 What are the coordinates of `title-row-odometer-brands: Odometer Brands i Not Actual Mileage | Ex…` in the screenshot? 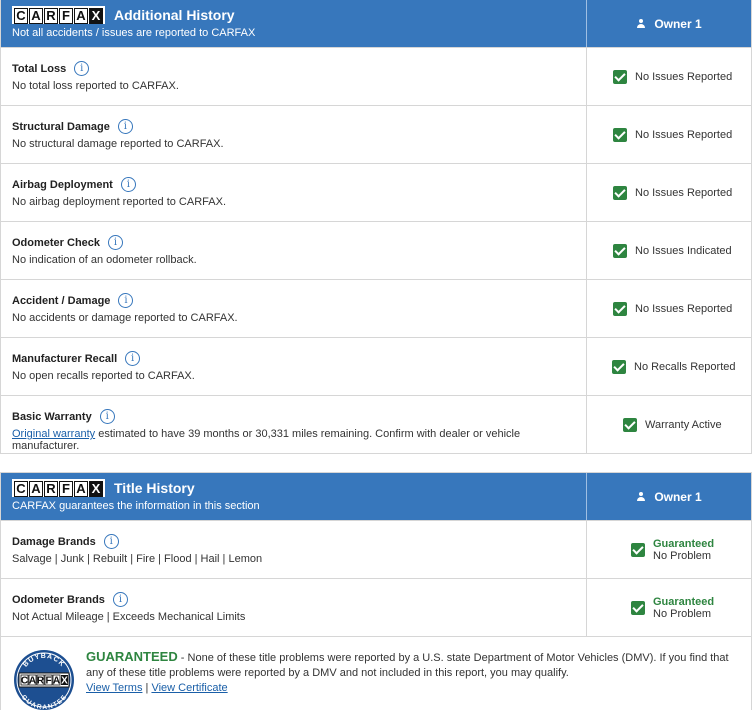 It's located at (376, 607).